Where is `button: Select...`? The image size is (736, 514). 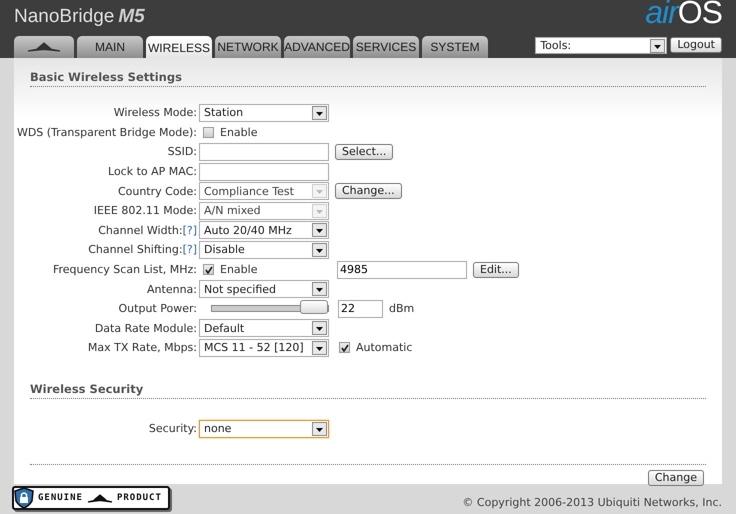
button: Select... is located at coordinates (364, 152).